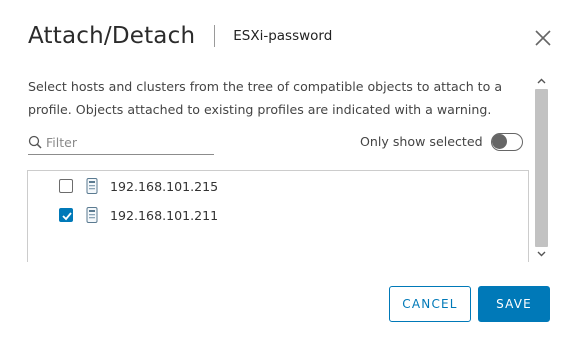 Image resolution: width=574 pixels, height=346 pixels. What do you see at coordinates (283, 36) in the screenshot?
I see `dialog-subtitle: ESXi-password` at bounding box center [283, 36].